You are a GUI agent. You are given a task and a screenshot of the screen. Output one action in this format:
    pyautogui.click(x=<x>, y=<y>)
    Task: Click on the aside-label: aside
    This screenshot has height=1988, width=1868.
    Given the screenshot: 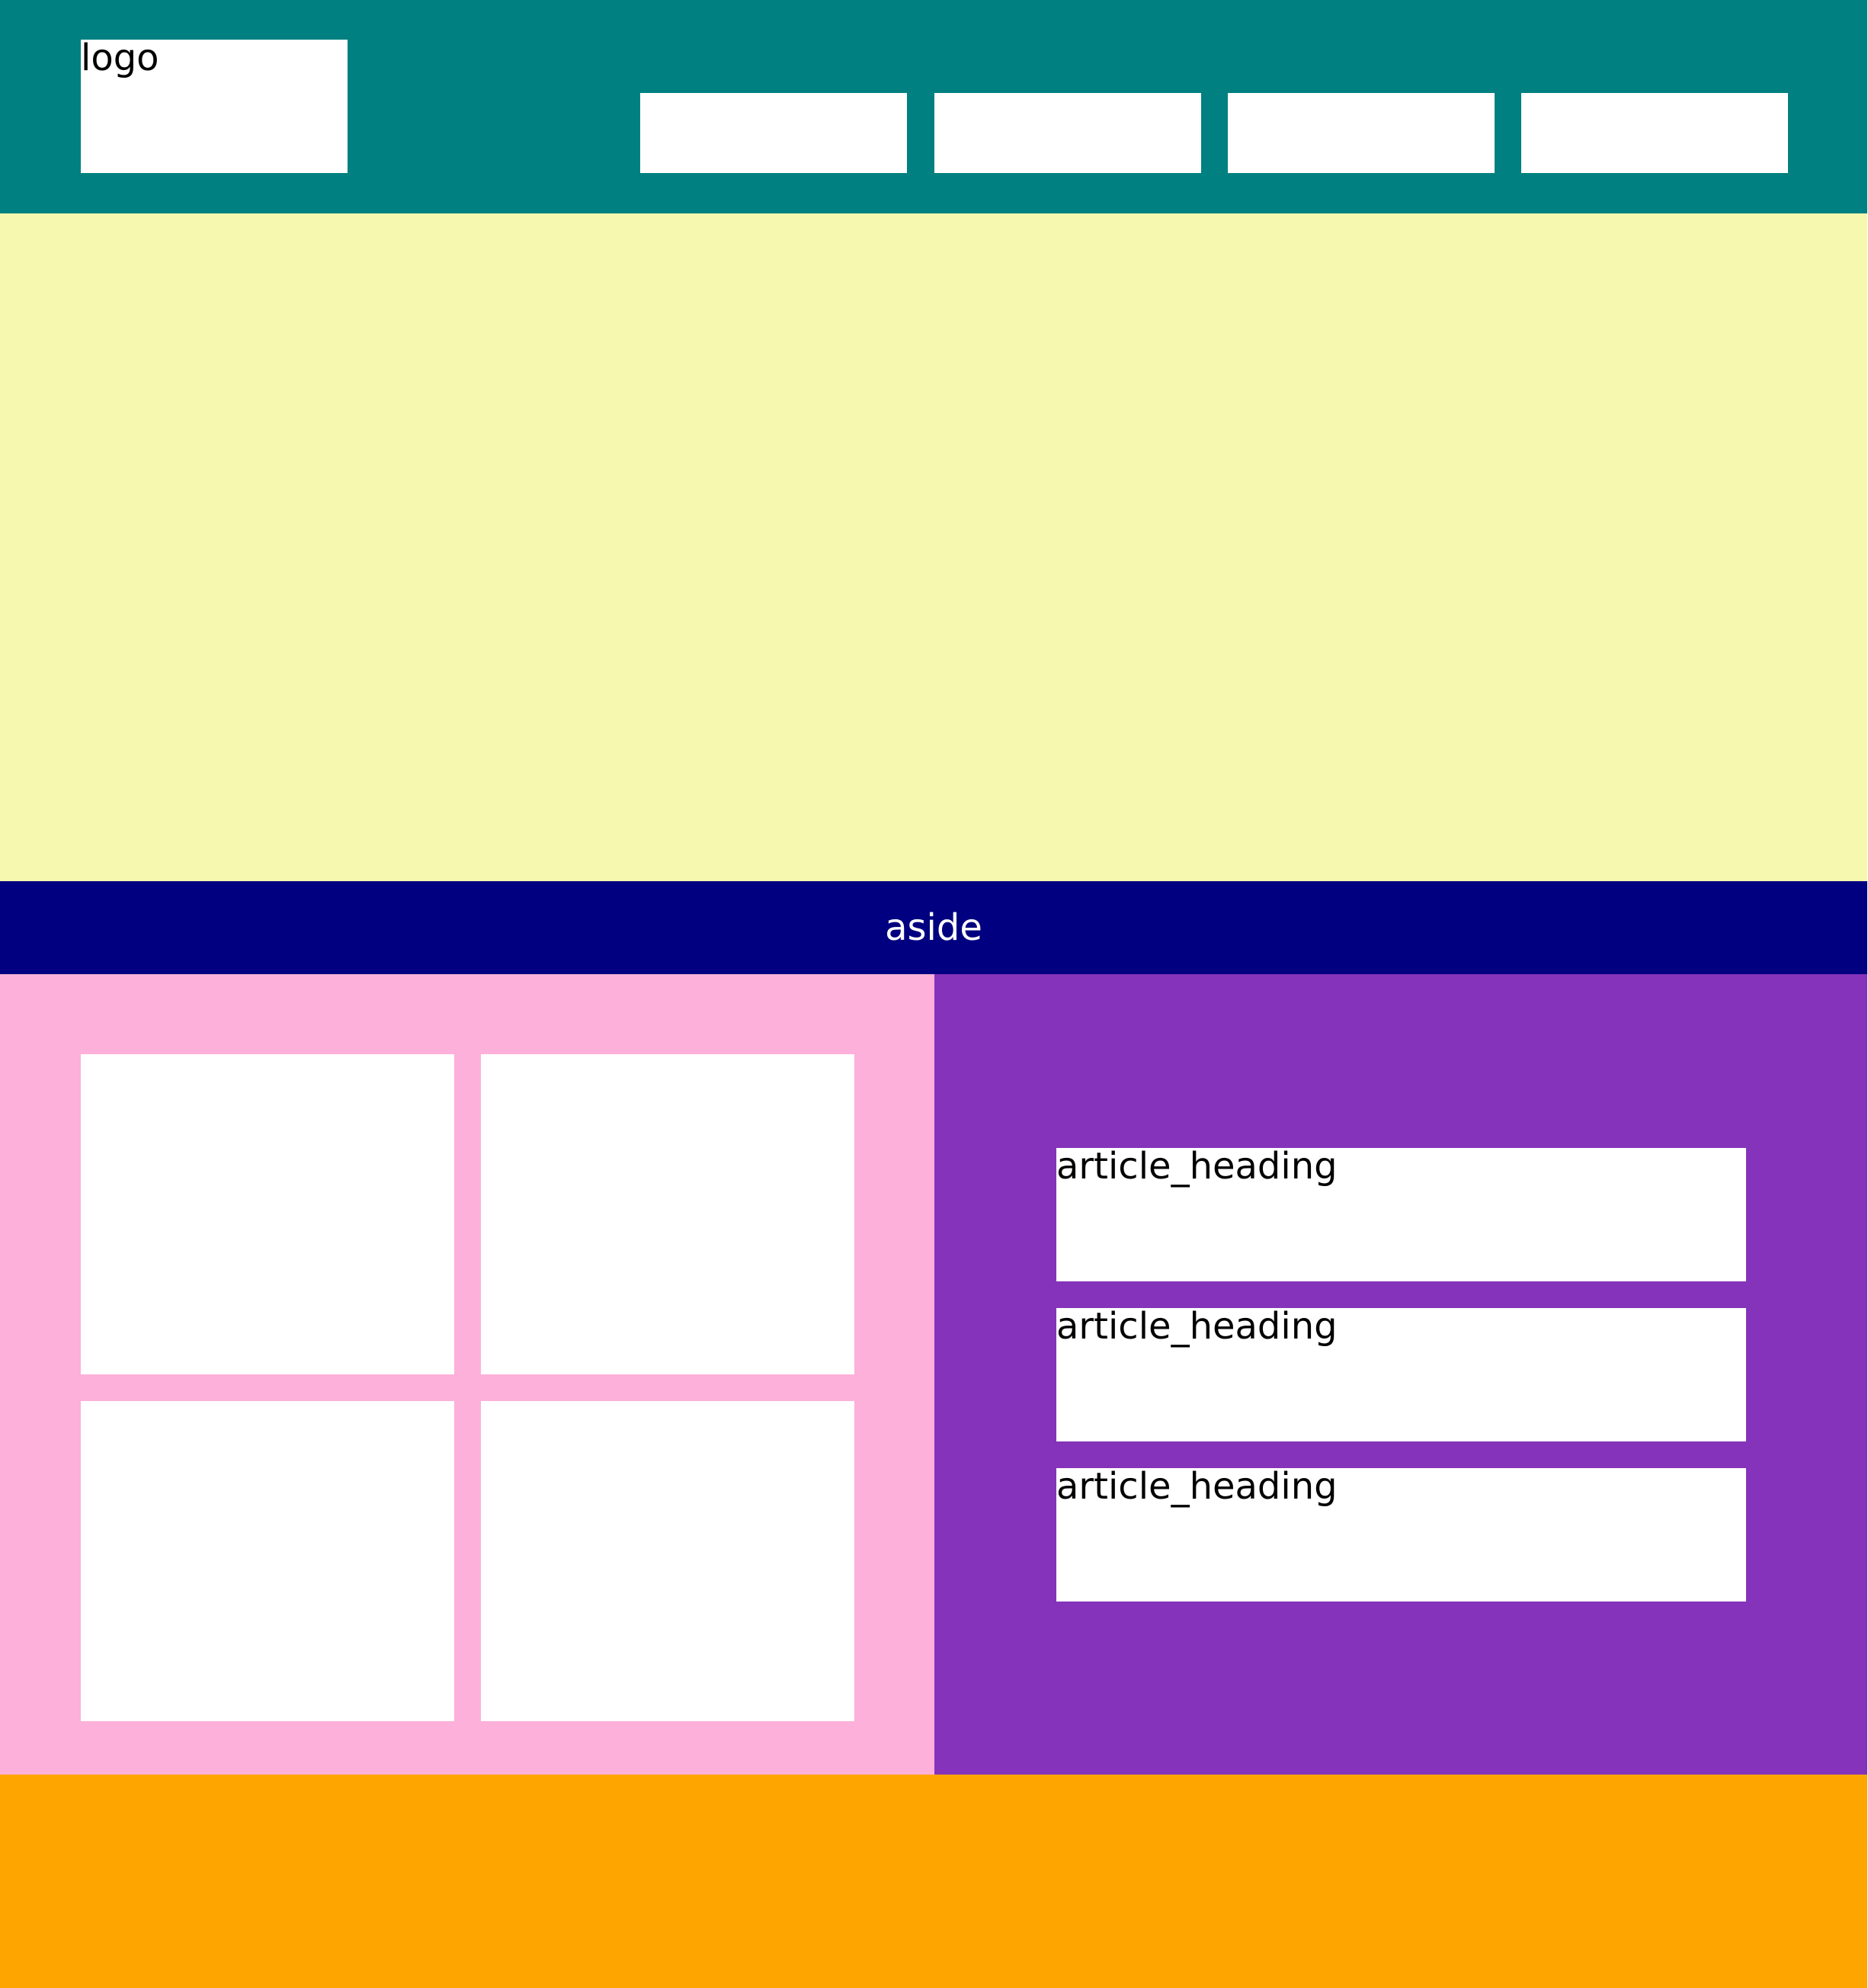 What is the action you would take?
    pyautogui.click(x=934, y=927)
    